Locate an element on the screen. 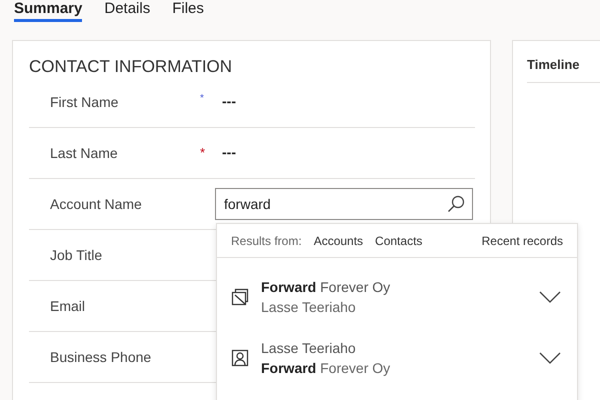  field-label: Email is located at coordinates (67, 306).